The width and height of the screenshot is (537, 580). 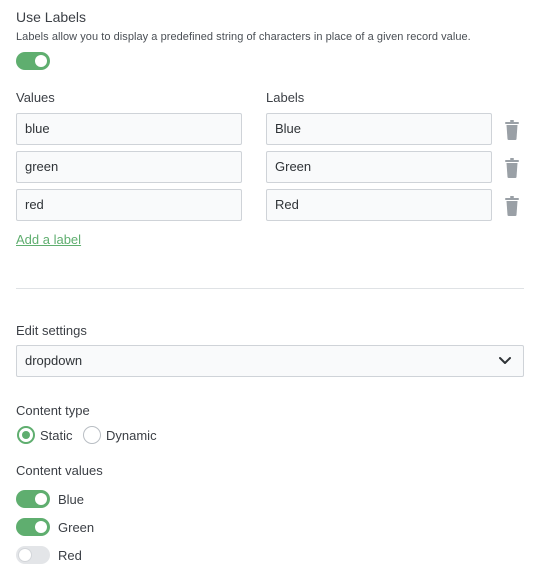 I want to click on radio-dynamic-label: Dynamic, so click(x=131, y=435).